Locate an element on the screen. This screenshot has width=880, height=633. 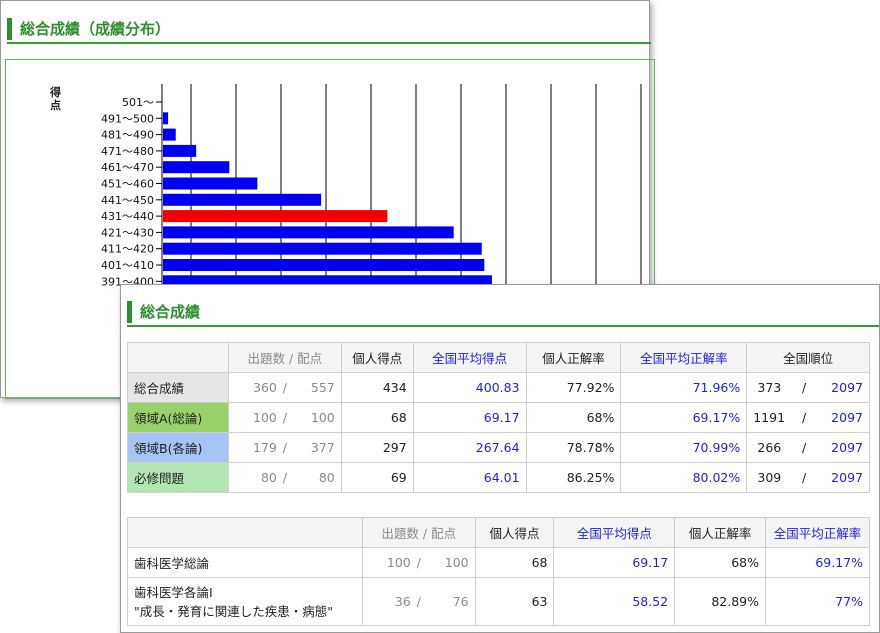
questions-points: 179/377 is located at coordinates (284, 447).